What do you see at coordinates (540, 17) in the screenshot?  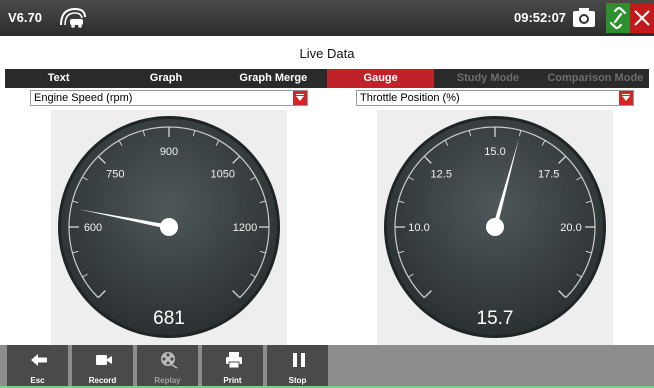 I see `clock: 09:52:07` at bounding box center [540, 17].